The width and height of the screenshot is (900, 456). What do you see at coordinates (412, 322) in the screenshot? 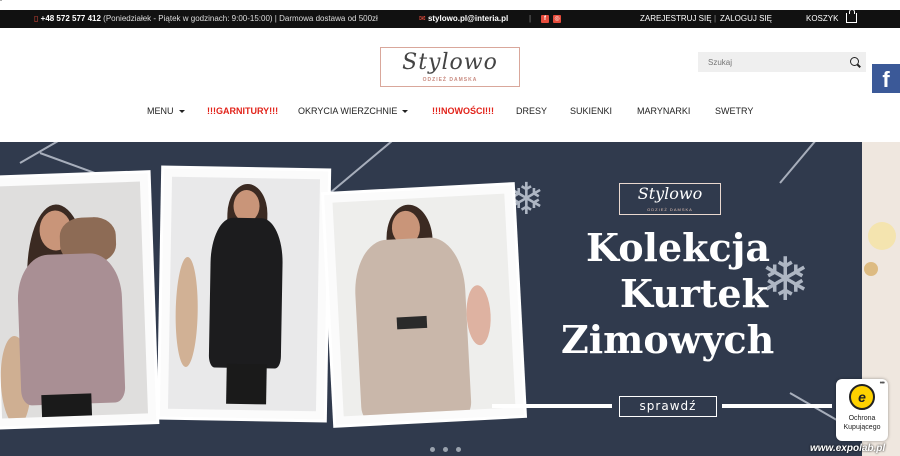
I see `belt-buckle` at bounding box center [412, 322].